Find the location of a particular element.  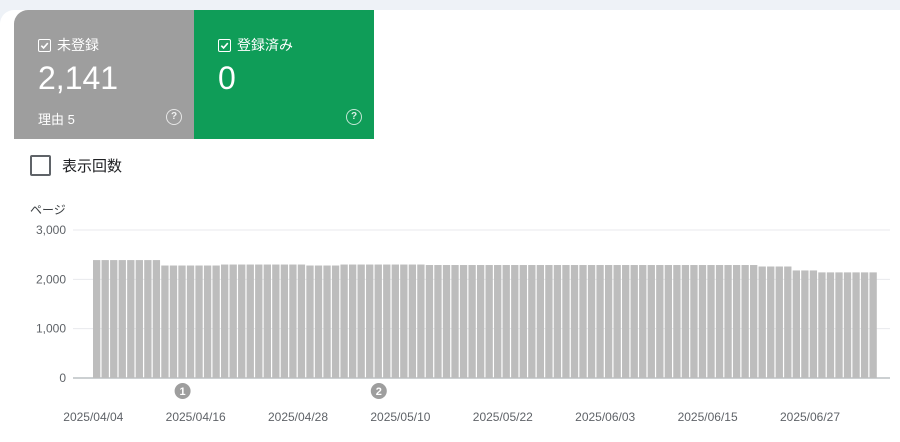

registered-card-header: 登録済み is located at coordinates (255, 45).